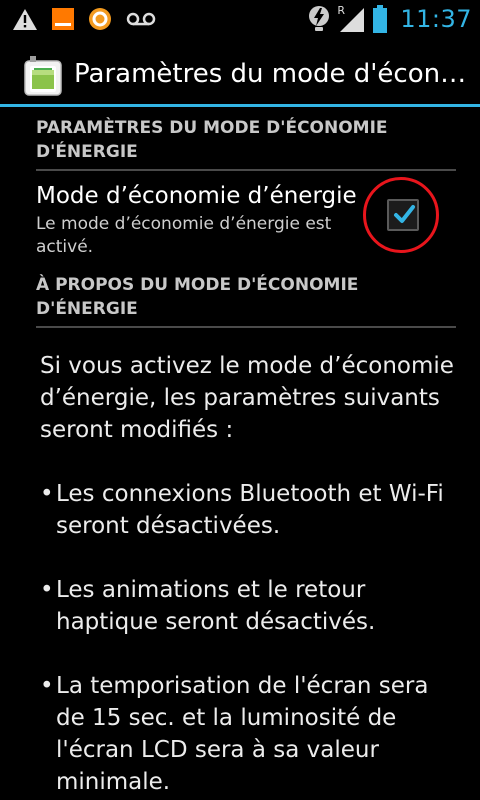 This screenshot has width=480, height=800. I want to click on carrier-icon, so click(63, 19).